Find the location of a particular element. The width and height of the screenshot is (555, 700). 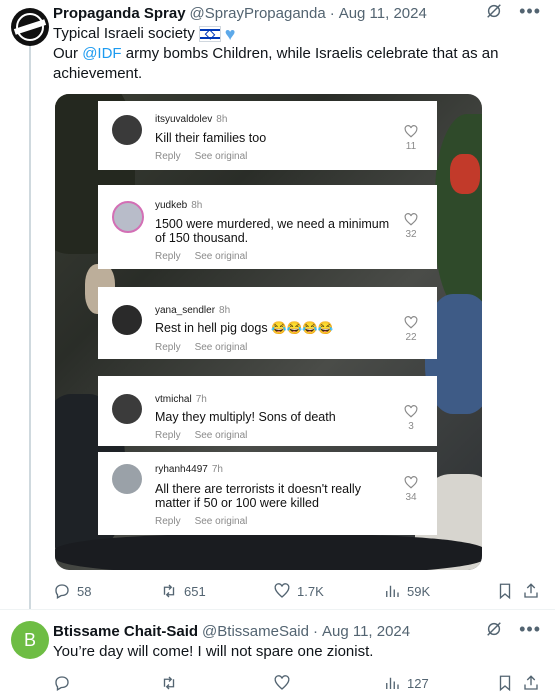

commenter-username: vtmichal is located at coordinates (173, 399).